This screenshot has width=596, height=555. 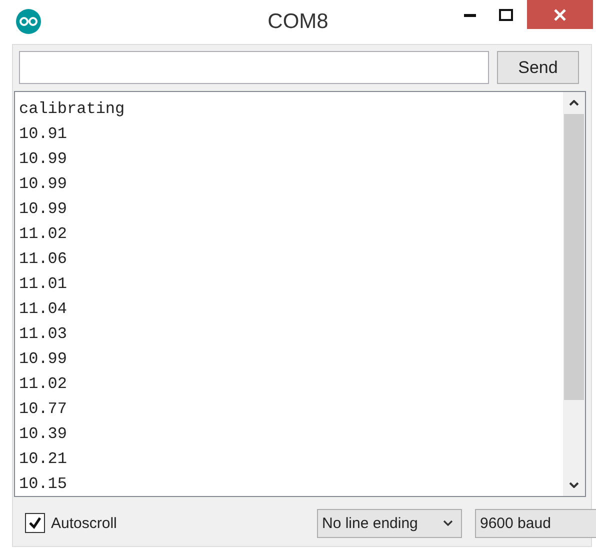 I want to click on close-icon, so click(x=560, y=15).